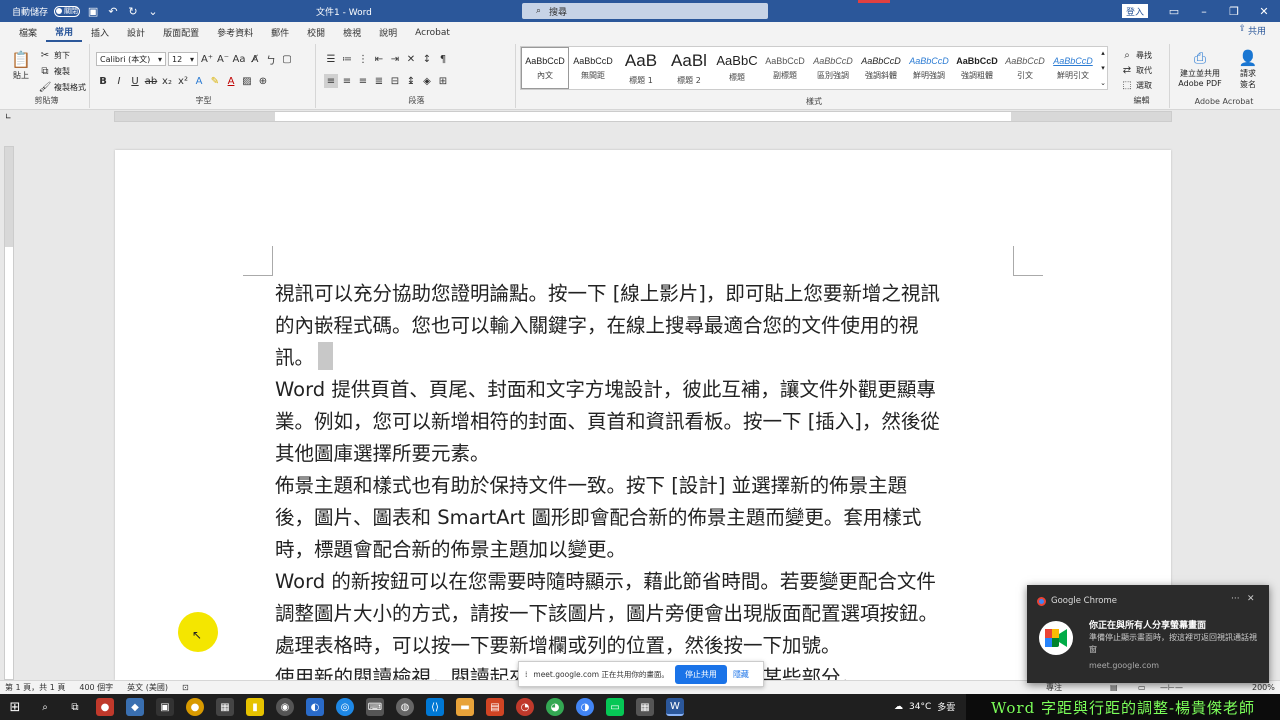 The width and height of the screenshot is (1280, 720). What do you see at coordinates (363, 59) in the screenshot?
I see `multilevel-list-icon: ⋮` at bounding box center [363, 59].